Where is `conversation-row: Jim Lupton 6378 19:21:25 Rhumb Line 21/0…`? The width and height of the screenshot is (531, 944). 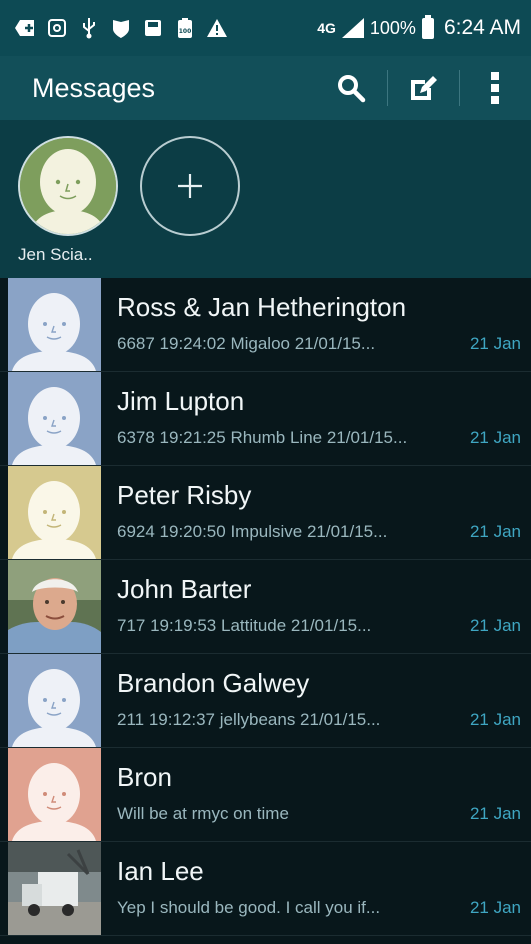 conversation-row: Jim Lupton 6378 19:21:25 Rhumb Line 21/0… is located at coordinates (265, 419).